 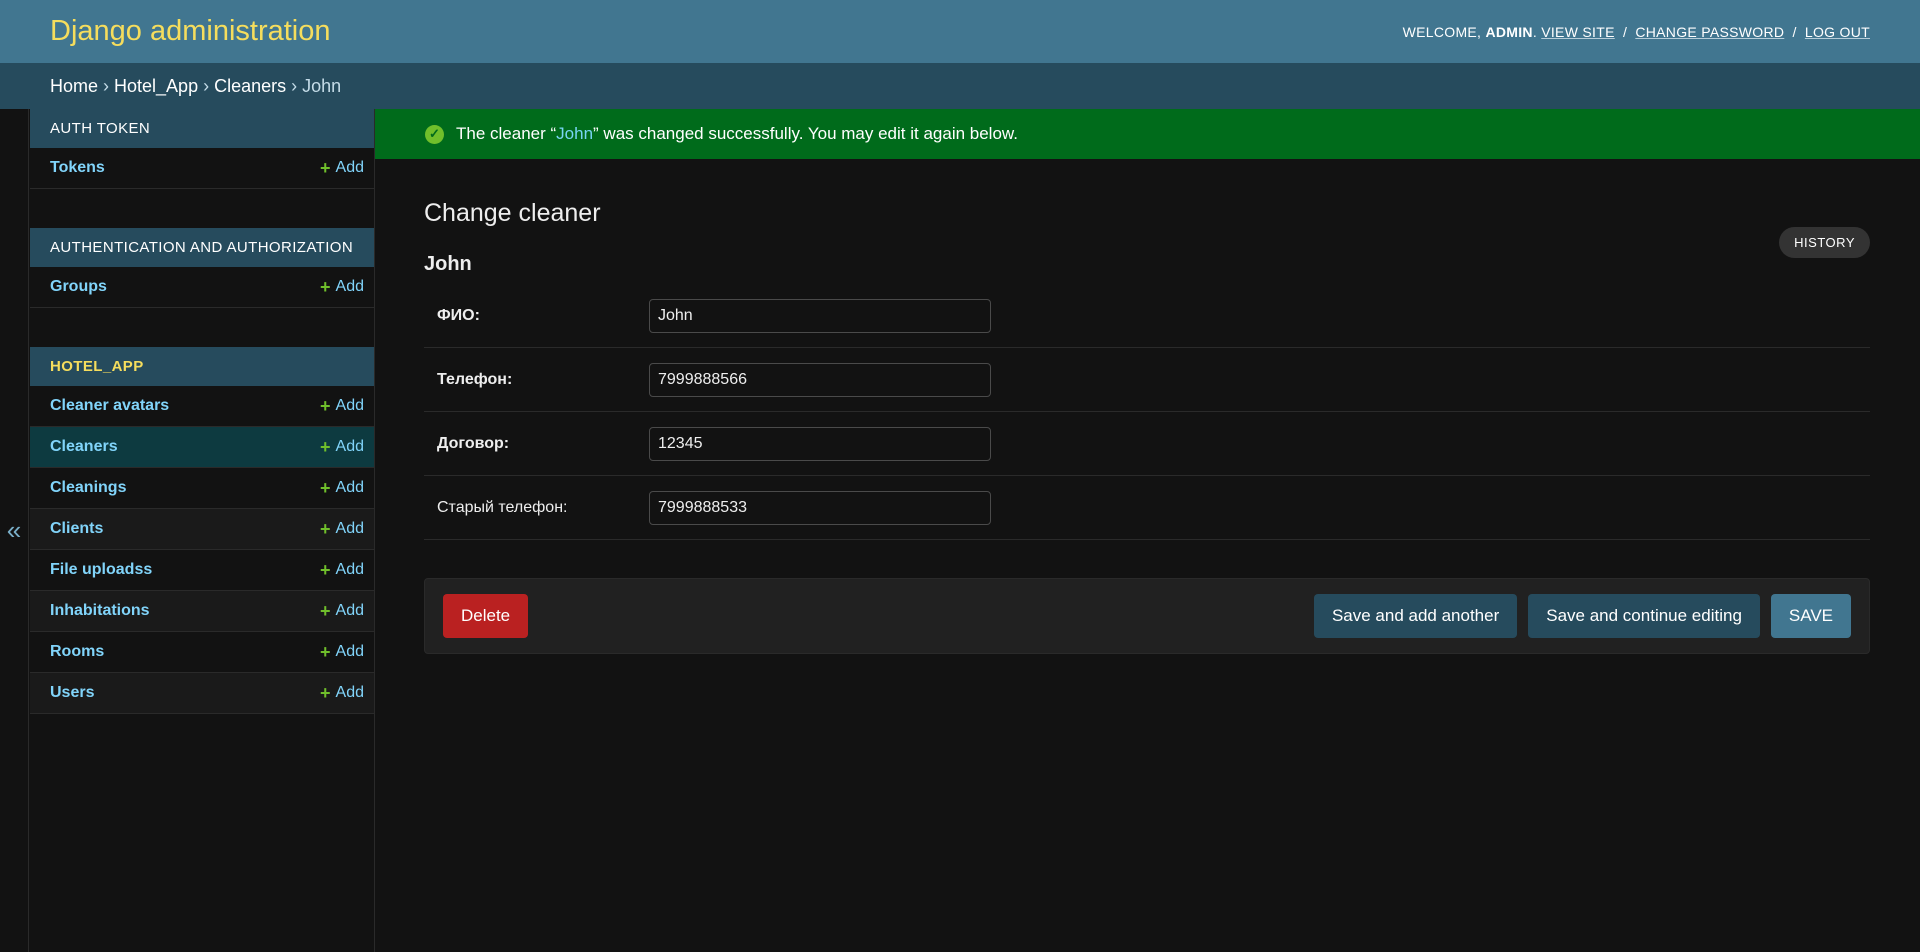 What do you see at coordinates (1578, 32) in the screenshot?
I see `view-site-link: VIEW SITE` at bounding box center [1578, 32].